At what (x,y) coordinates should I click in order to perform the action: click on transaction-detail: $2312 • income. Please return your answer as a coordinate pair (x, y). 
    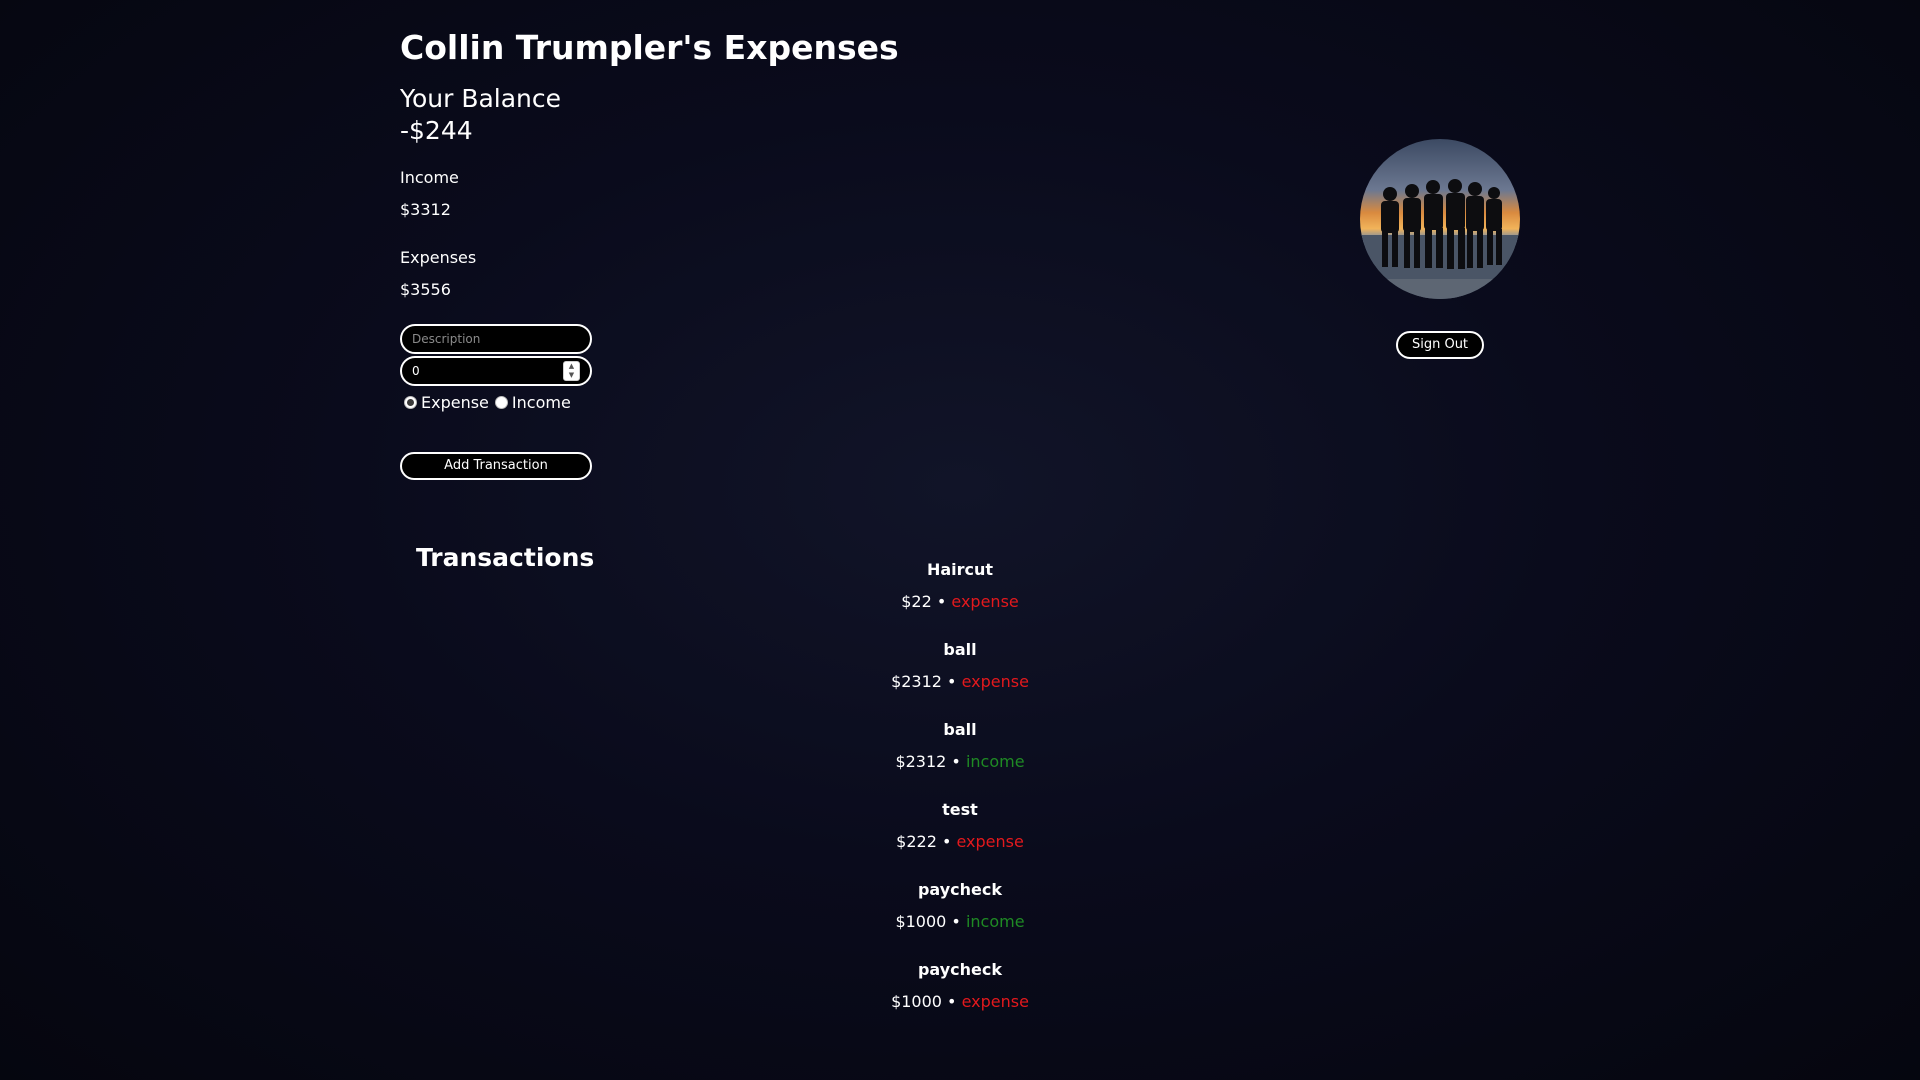
    Looking at the image, I should click on (960, 762).